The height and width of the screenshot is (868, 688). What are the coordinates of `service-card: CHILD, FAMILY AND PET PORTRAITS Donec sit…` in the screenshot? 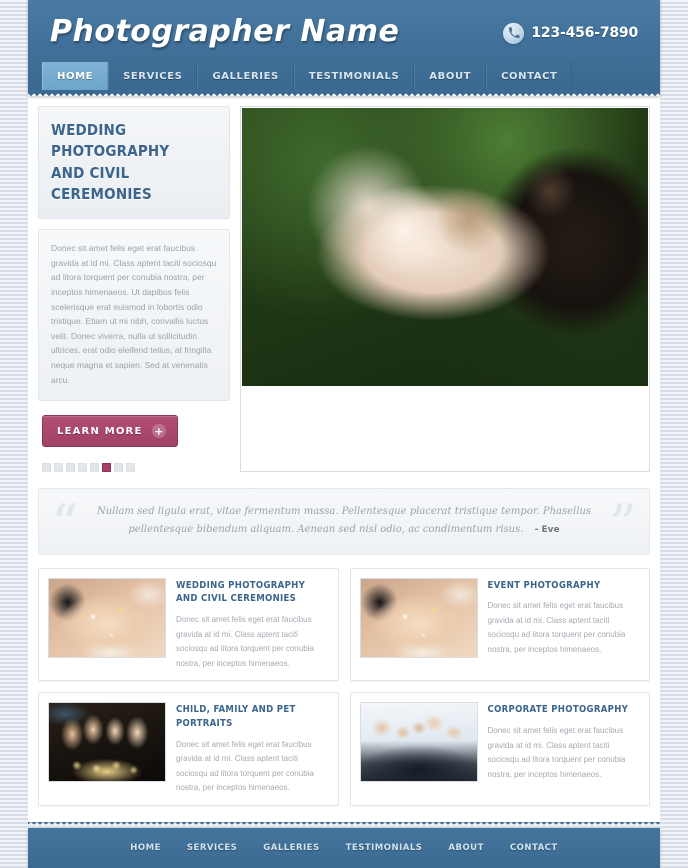 It's located at (188, 749).